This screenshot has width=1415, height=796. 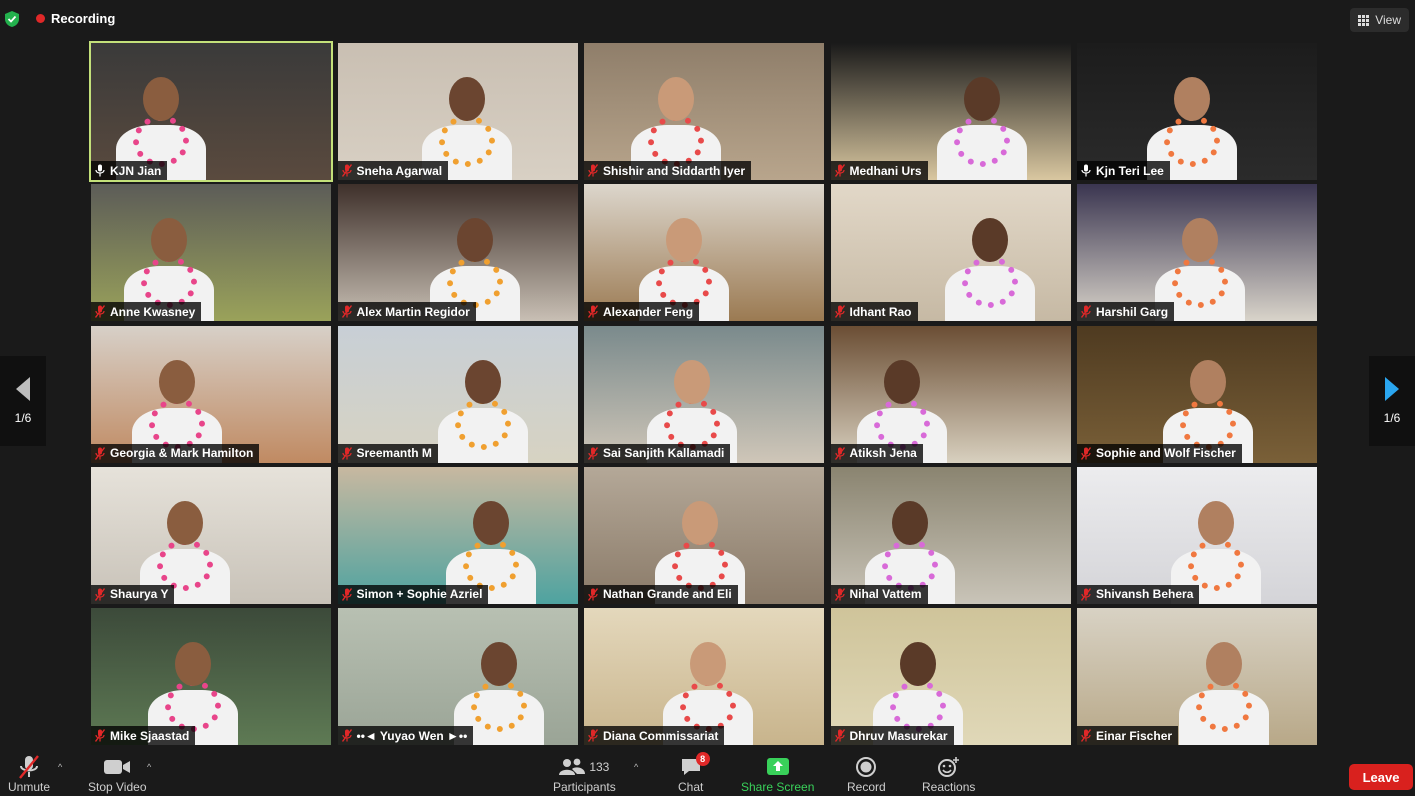 What do you see at coordinates (1197, 394) in the screenshot?
I see `video-tile: Sophie and Wolf Fischer` at bounding box center [1197, 394].